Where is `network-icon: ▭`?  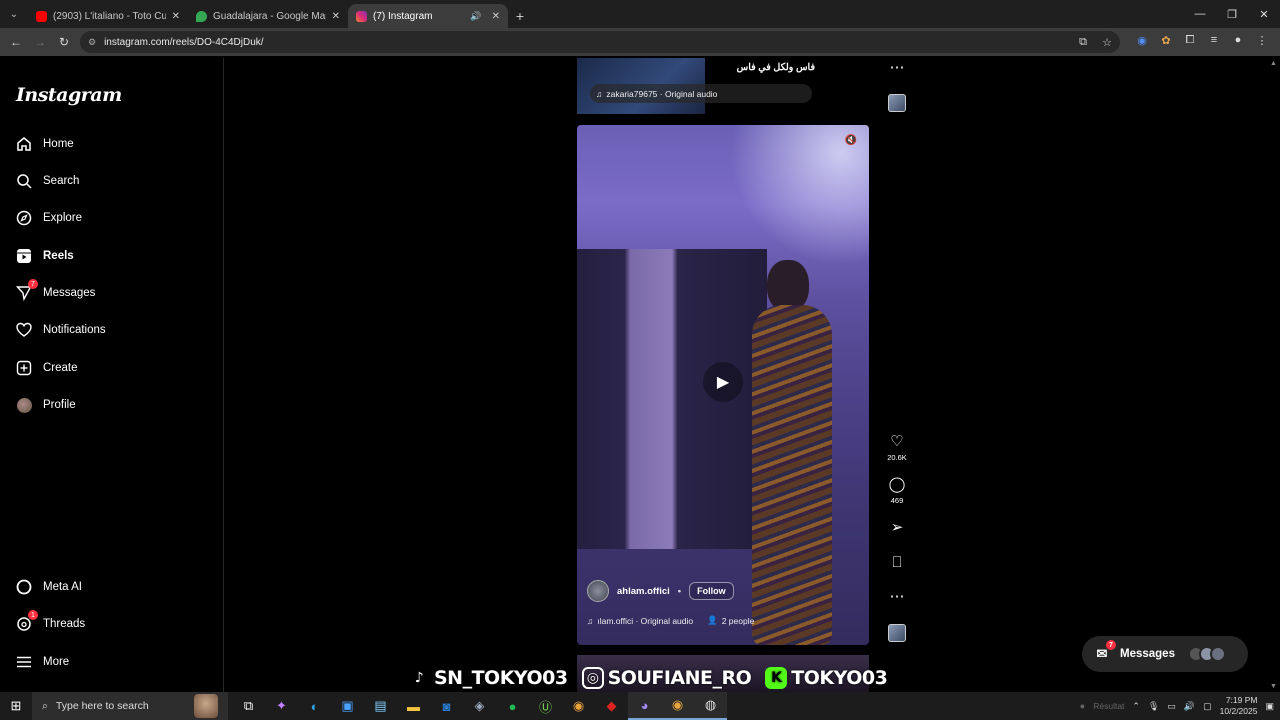
network-icon: ▭ is located at coordinates (1171, 706).